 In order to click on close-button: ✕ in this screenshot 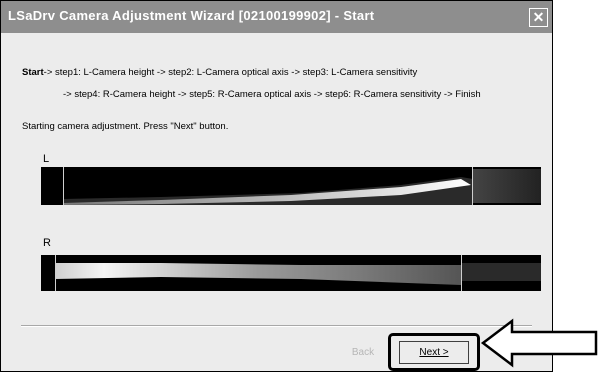, I will do `click(538, 17)`.